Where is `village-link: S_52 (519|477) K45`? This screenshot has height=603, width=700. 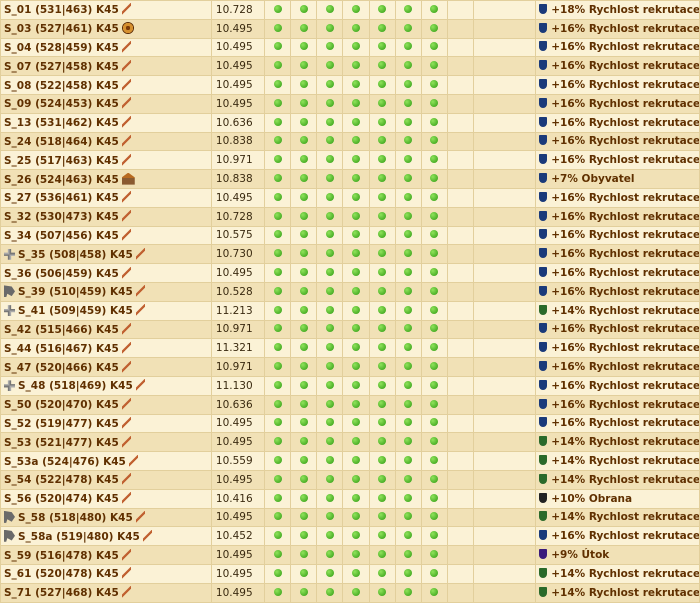
village-link: S_52 (519|477) K45 is located at coordinates (61, 424).